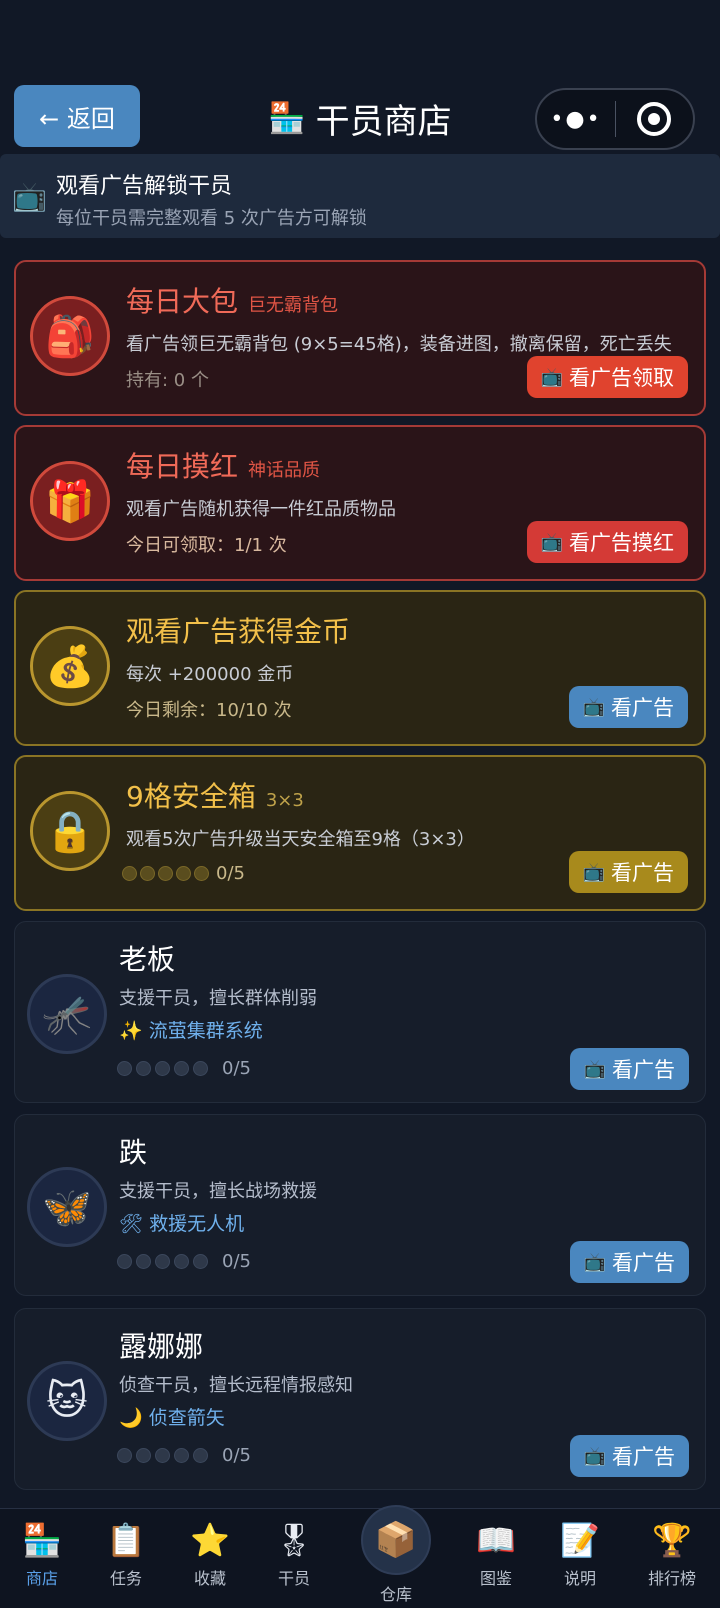 The height and width of the screenshot is (1608, 720). I want to click on watch-ad-claim-button: 📺 看广告领取, so click(607, 377).